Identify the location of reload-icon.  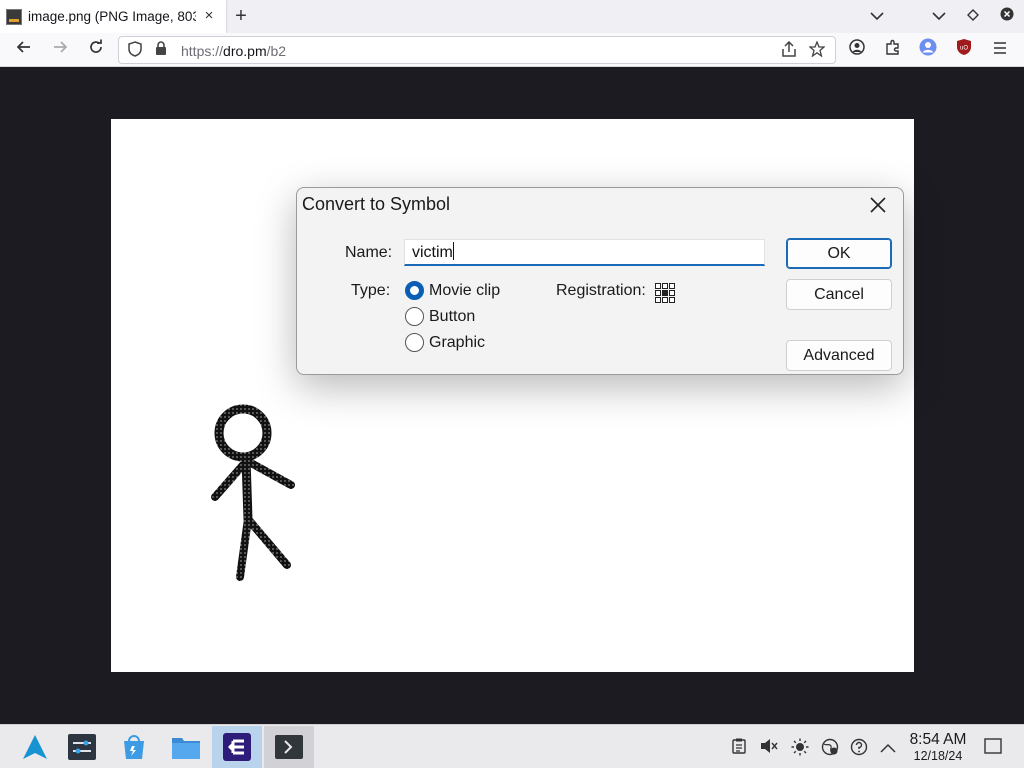
(96, 50).